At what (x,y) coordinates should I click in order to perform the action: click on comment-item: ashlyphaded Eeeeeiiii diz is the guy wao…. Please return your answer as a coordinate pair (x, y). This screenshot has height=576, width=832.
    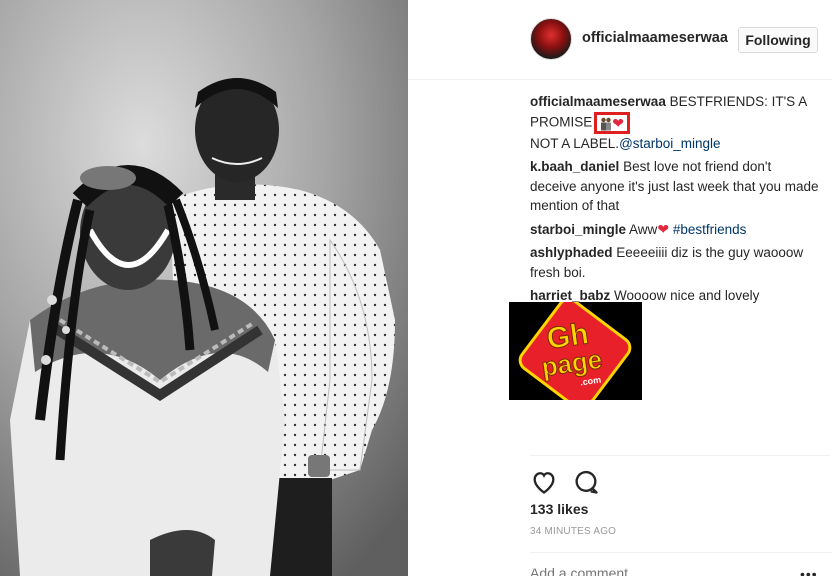
    Looking at the image, I should click on (675, 262).